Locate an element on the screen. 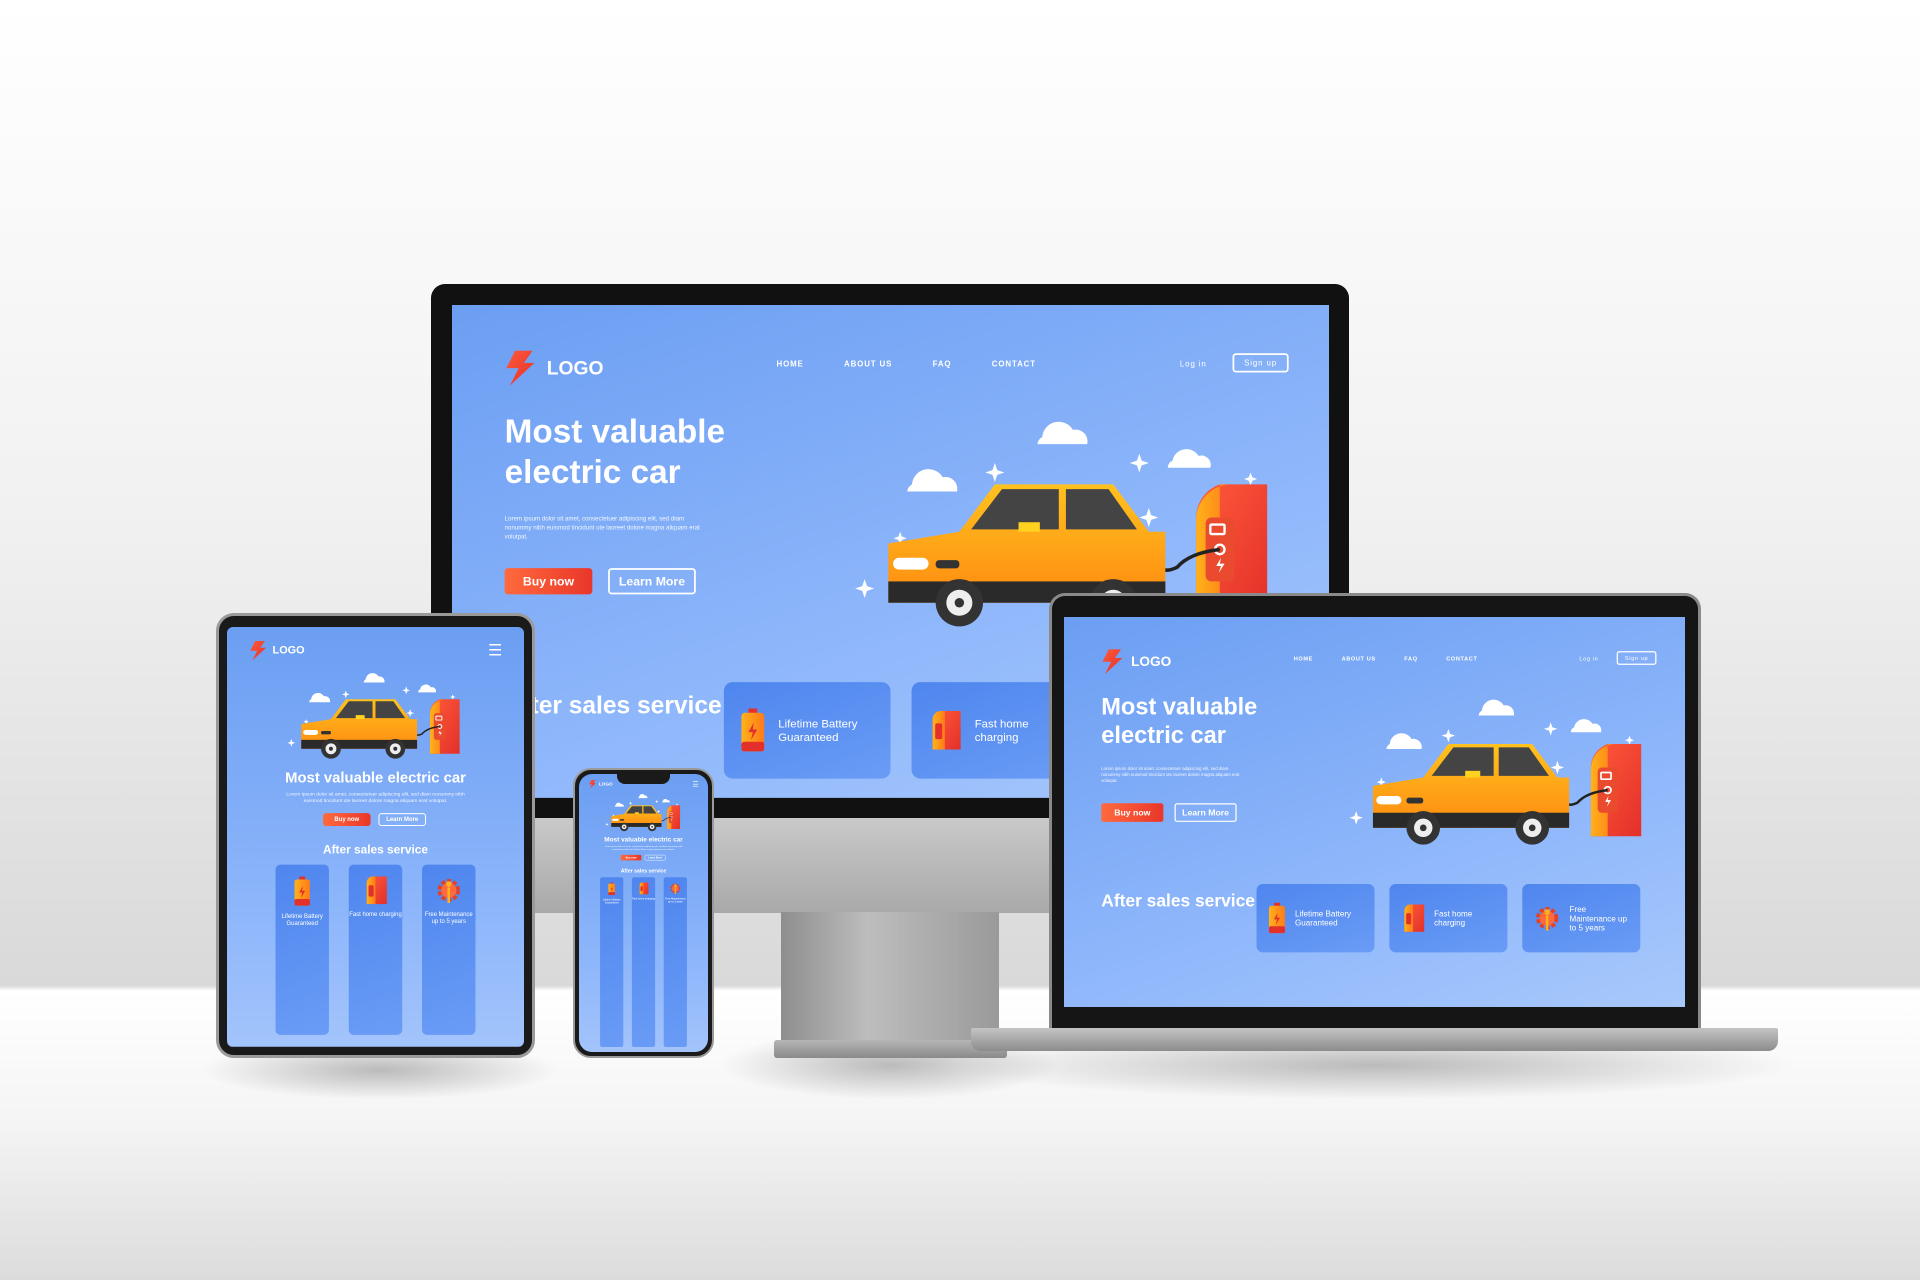 This screenshot has height=1280, width=1920. monitor-stand is located at coordinates (890, 977).